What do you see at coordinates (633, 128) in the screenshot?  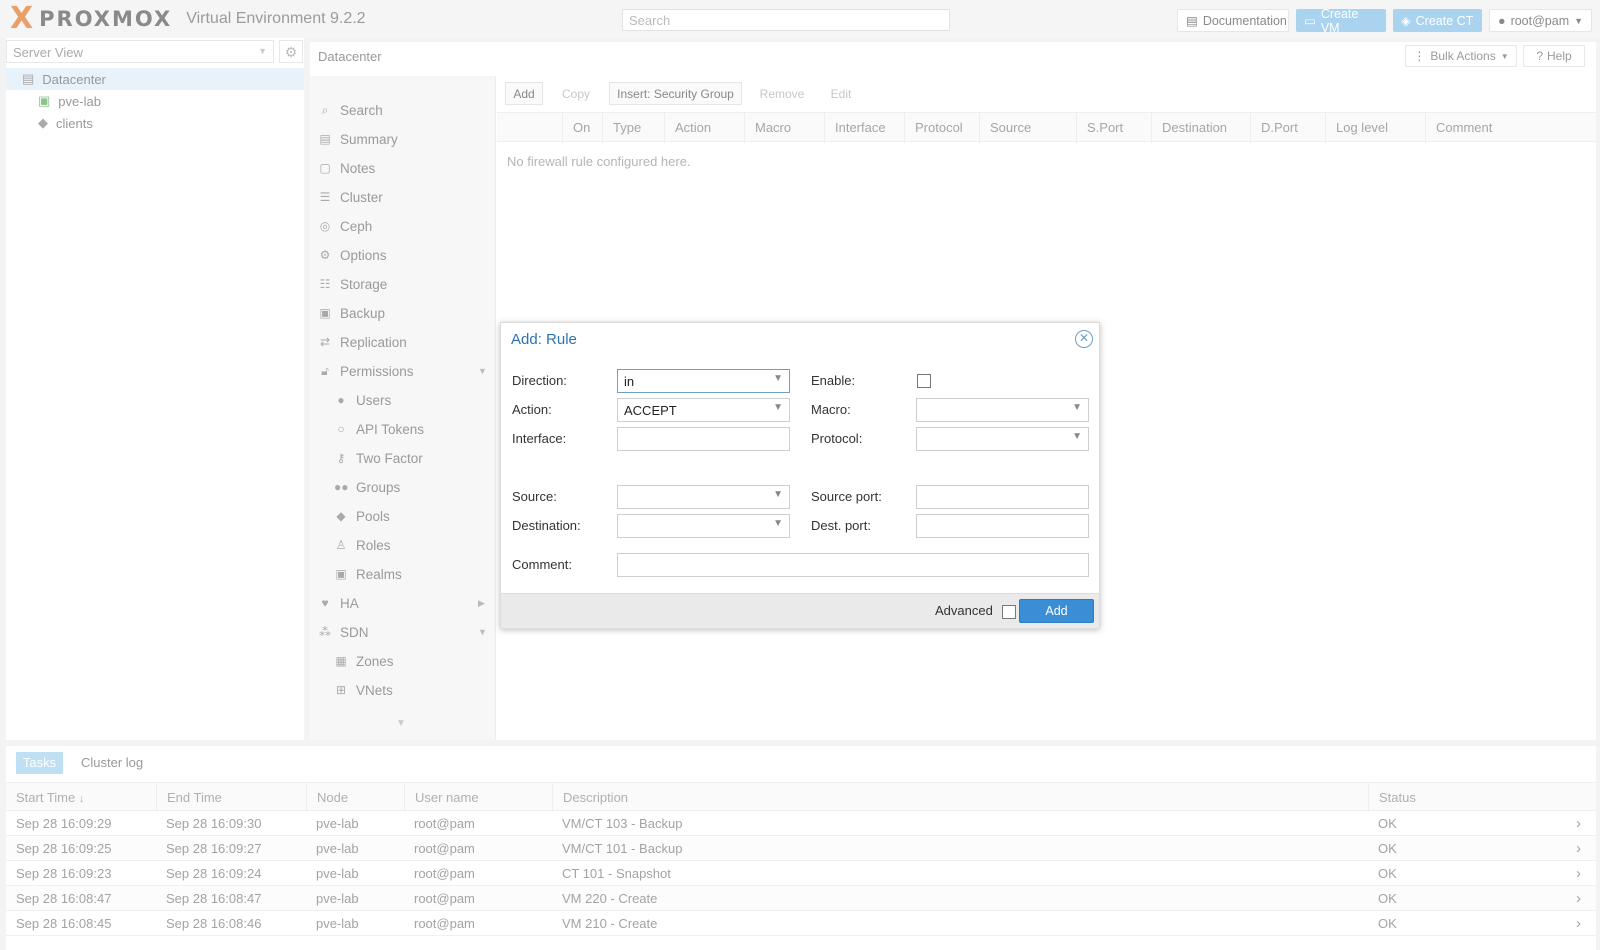 I see `column-header-type: Type` at bounding box center [633, 128].